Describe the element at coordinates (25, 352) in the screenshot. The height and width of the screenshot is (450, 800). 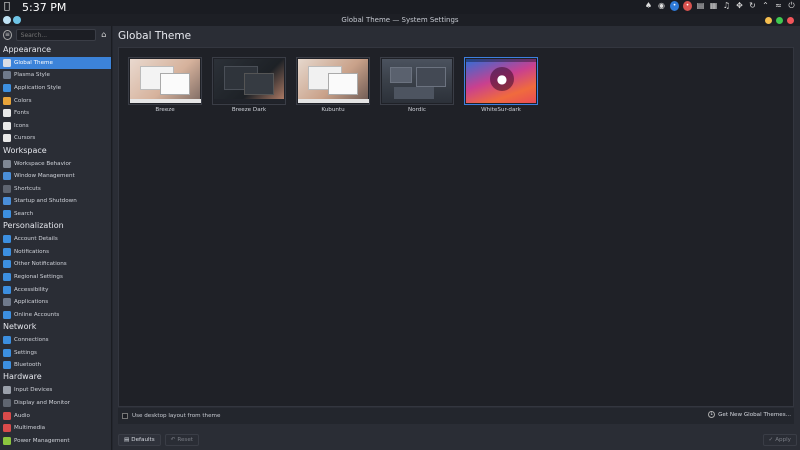
I see `sidebar-item-label: Settings` at that location.